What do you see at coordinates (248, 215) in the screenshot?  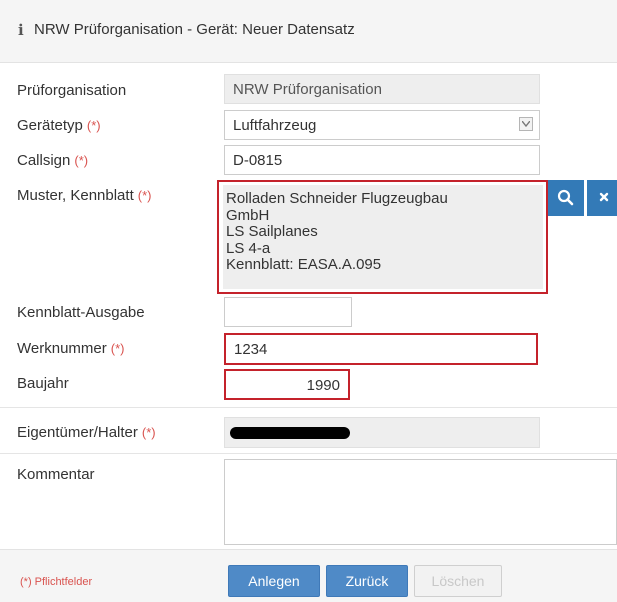 I see `muster-line: GmbH` at bounding box center [248, 215].